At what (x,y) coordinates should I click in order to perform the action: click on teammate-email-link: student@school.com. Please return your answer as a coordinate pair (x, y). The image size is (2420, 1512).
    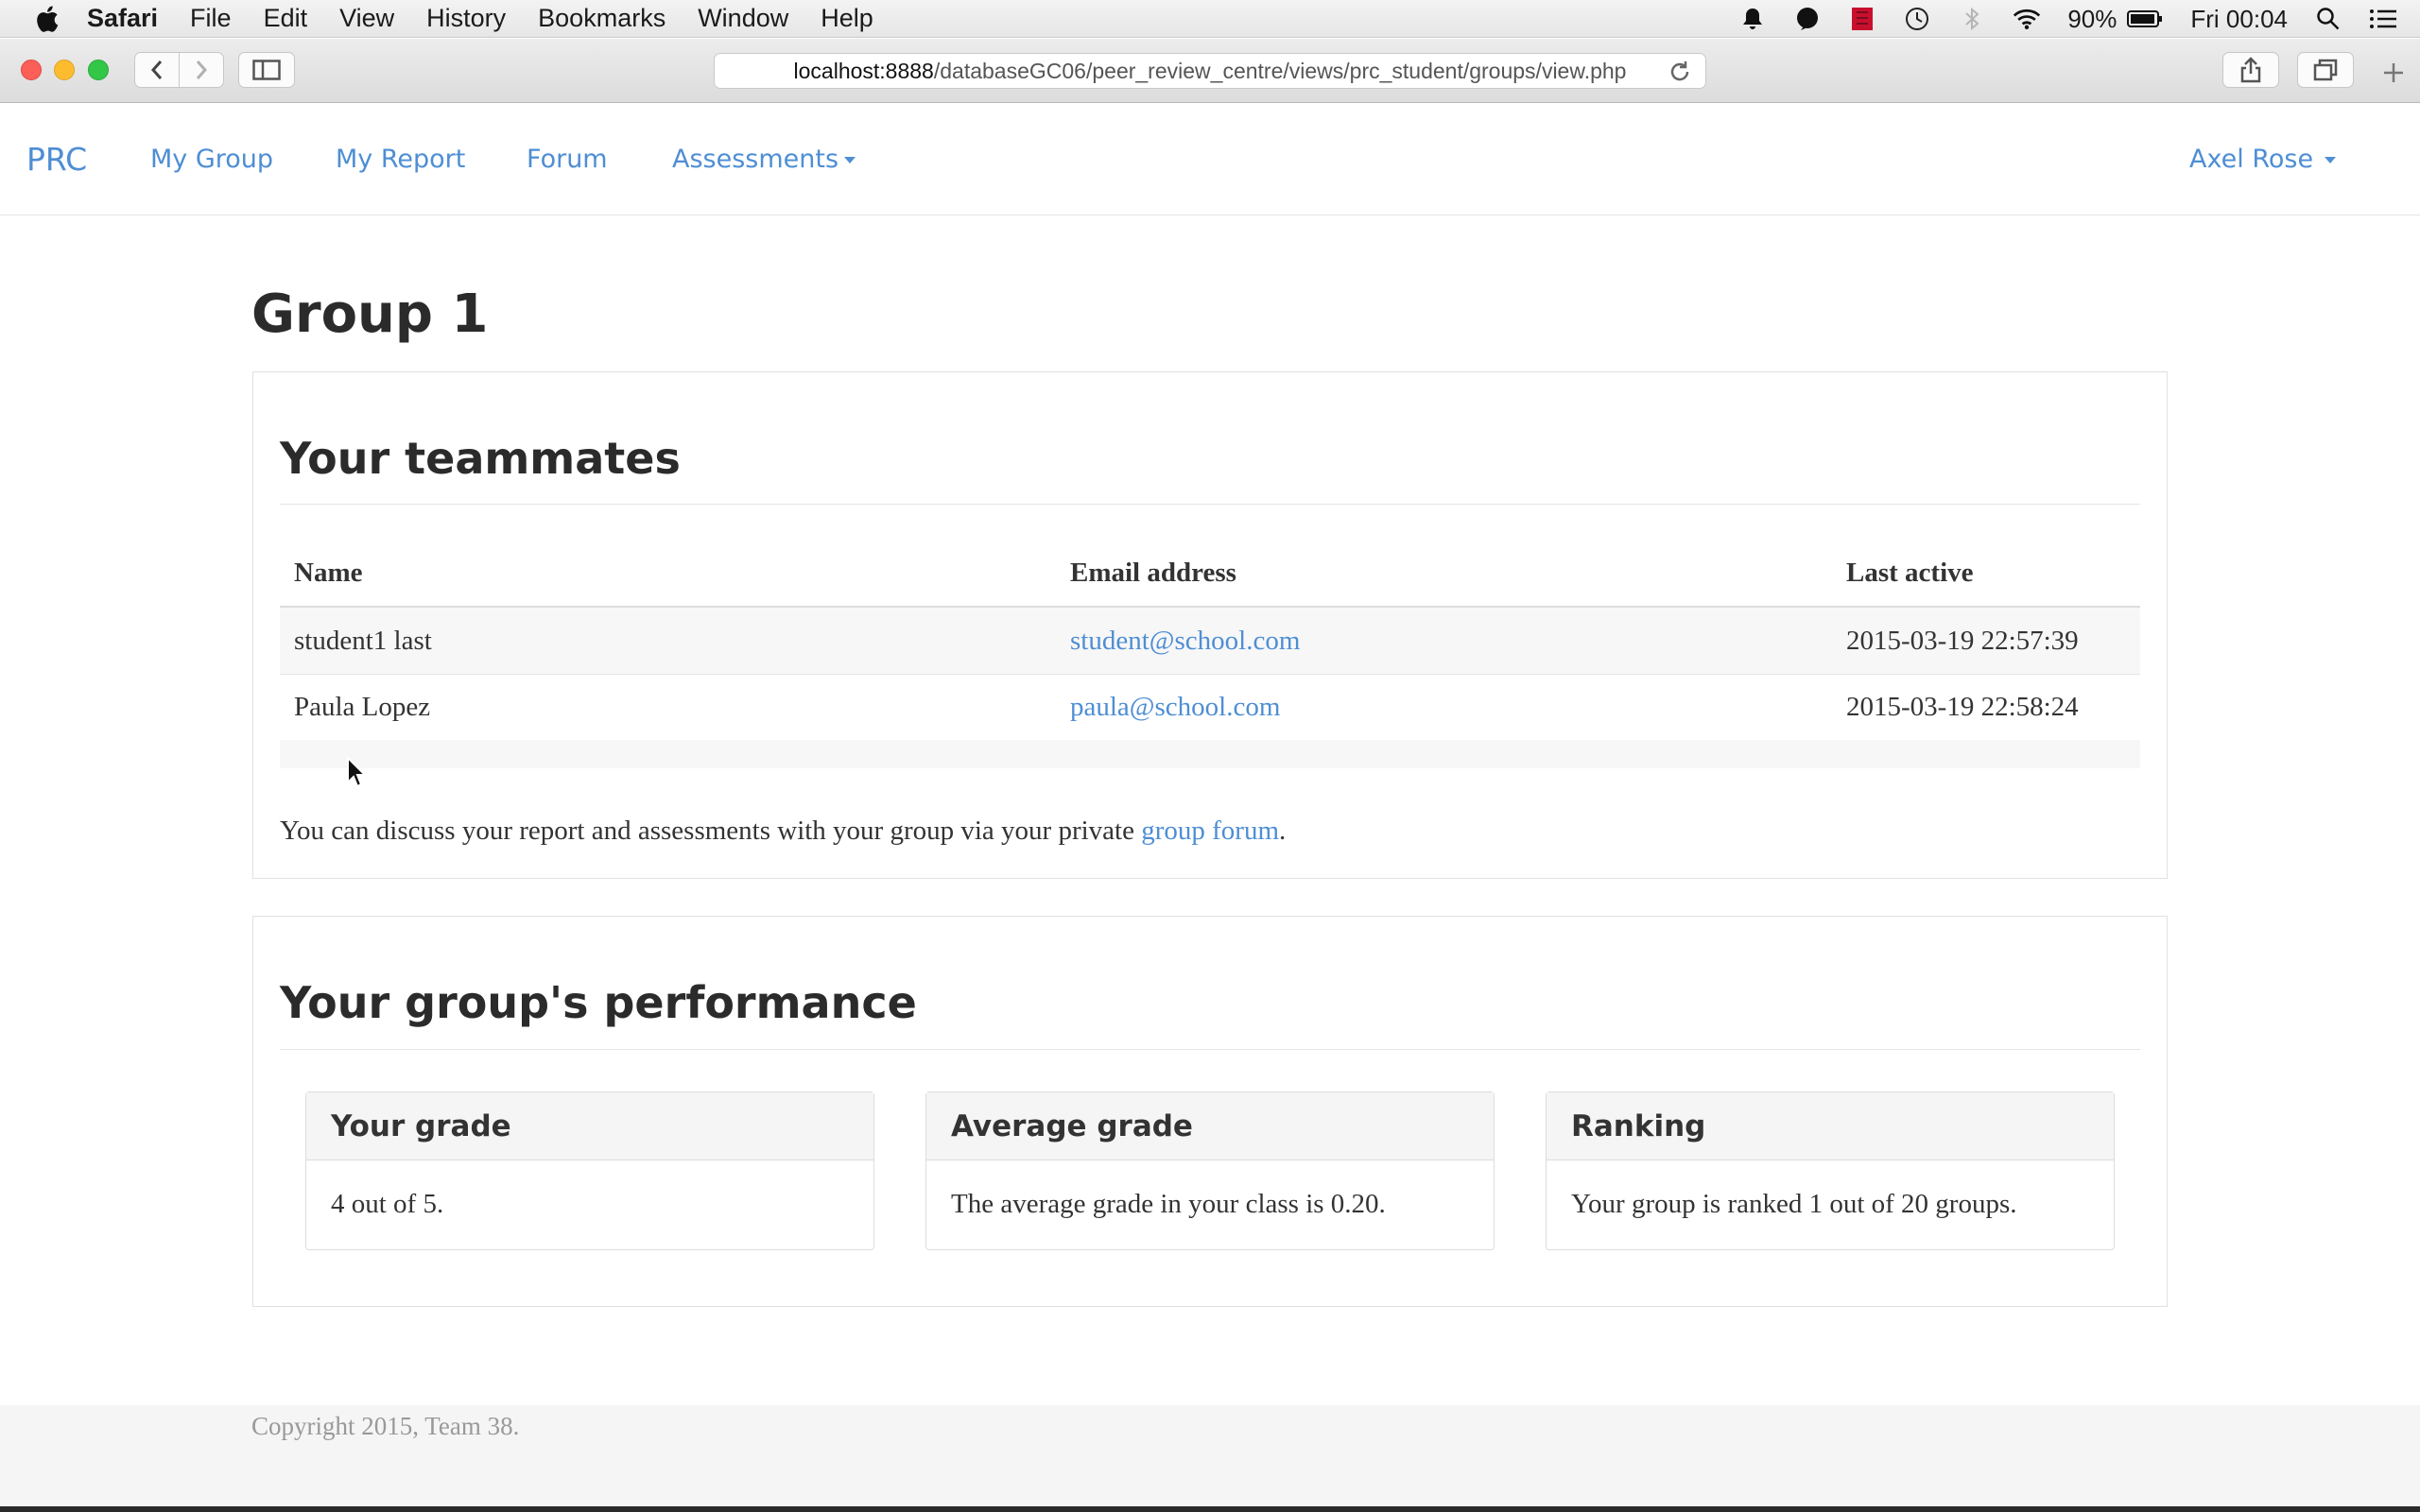
    Looking at the image, I should click on (1185, 641).